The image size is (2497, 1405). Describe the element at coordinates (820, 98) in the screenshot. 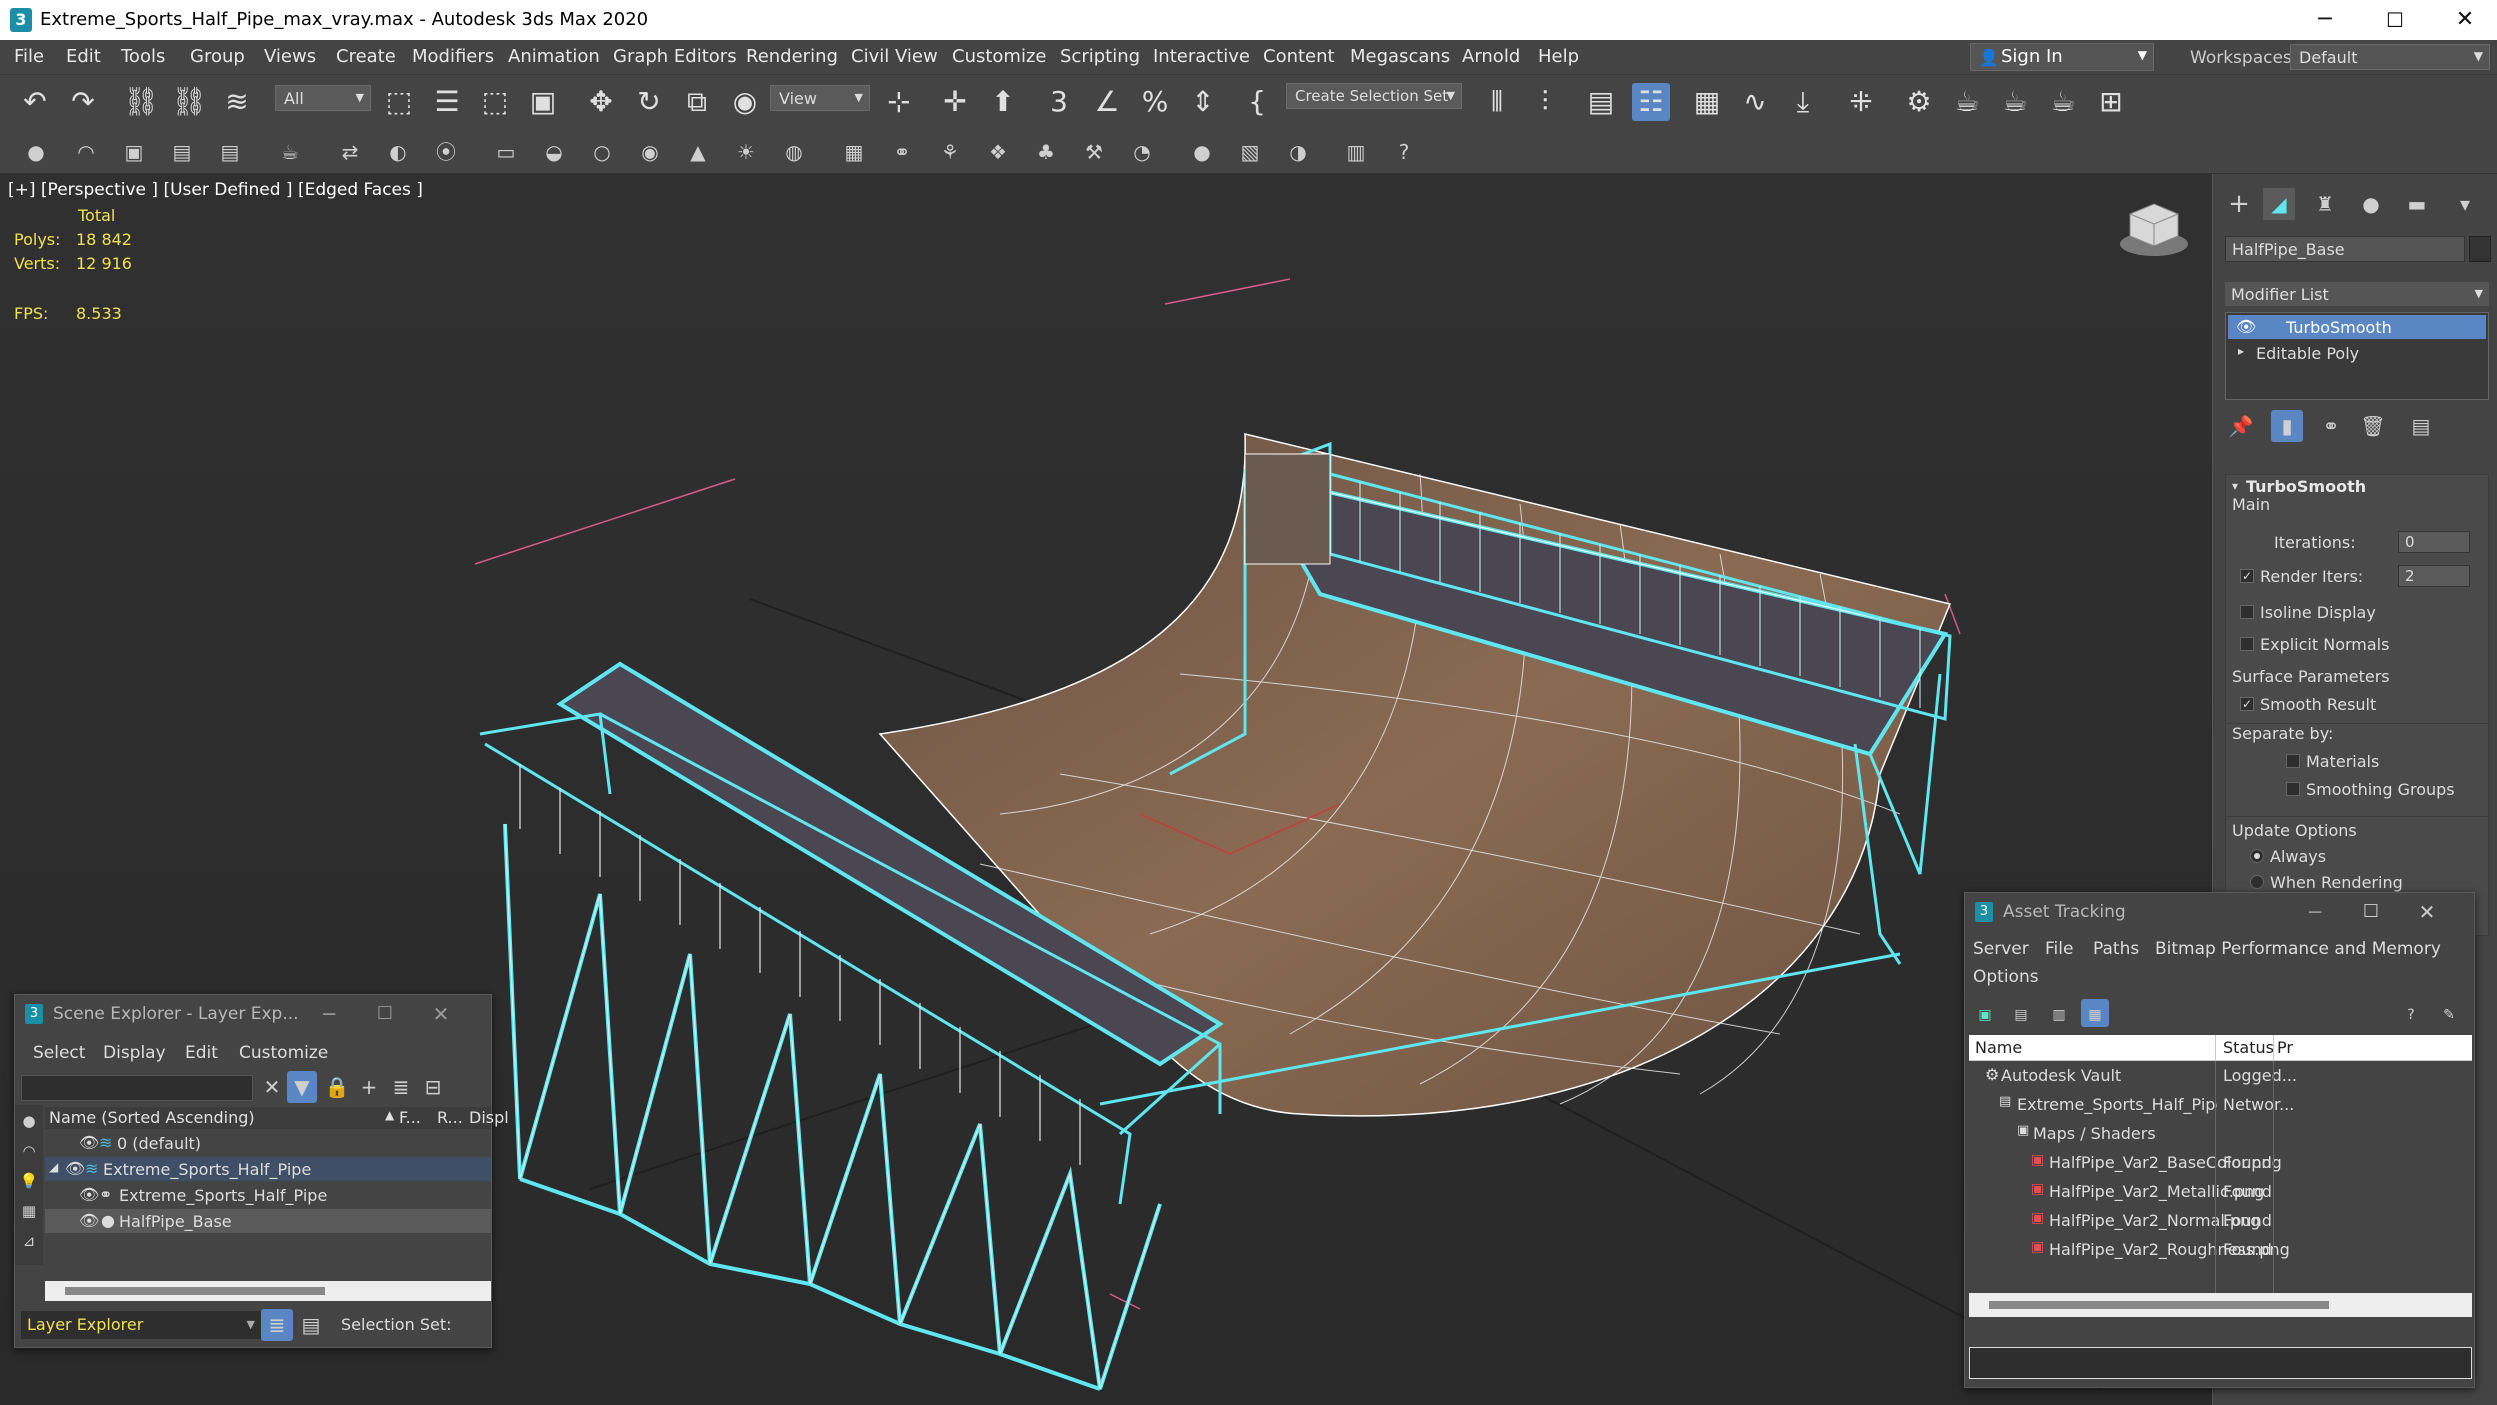

I see `reference-coordinate-dropdown: View ▼` at that location.